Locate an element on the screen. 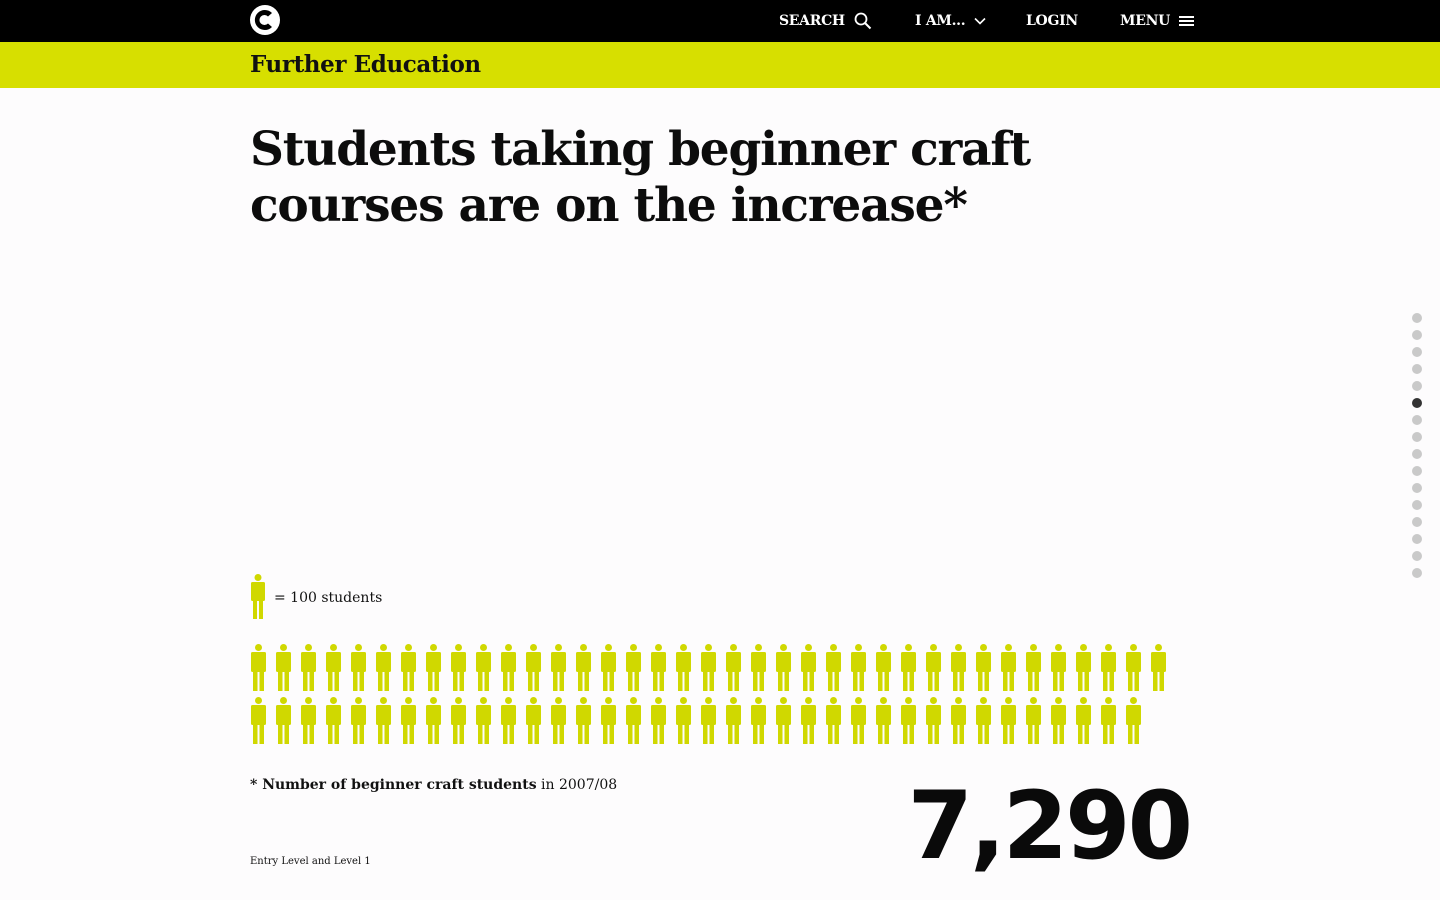 The width and height of the screenshot is (1440, 900). search-button: SEARCH is located at coordinates (825, 21).